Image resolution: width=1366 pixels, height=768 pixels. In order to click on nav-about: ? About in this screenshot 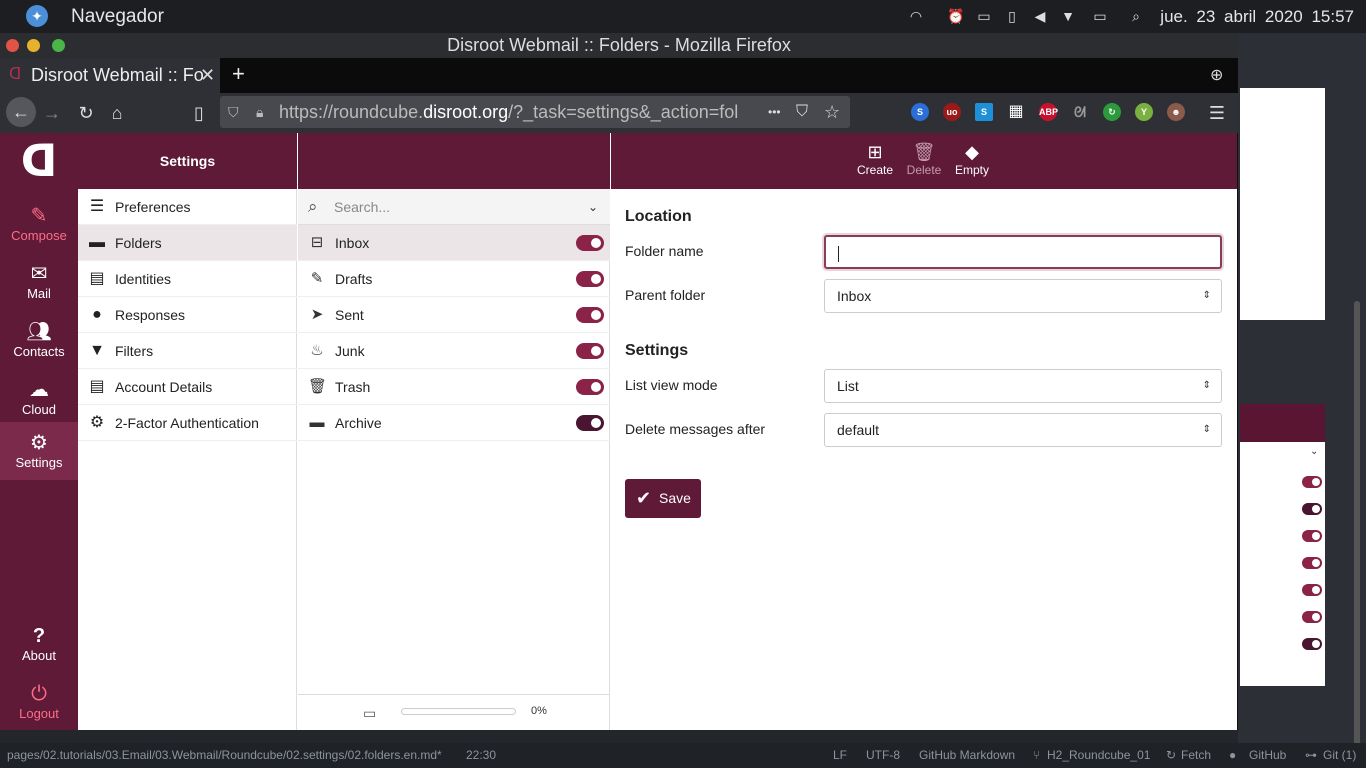, I will do `click(39, 644)`.